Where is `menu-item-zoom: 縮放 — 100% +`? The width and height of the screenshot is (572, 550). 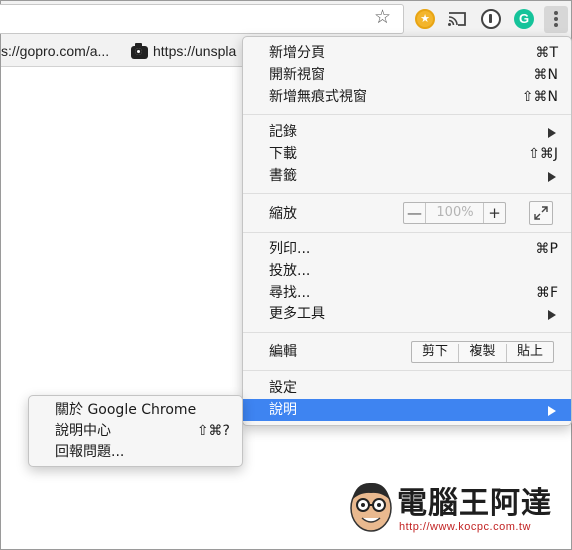 menu-item-zoom: 縮放 — 100% + is located at coordinates (407, 213).